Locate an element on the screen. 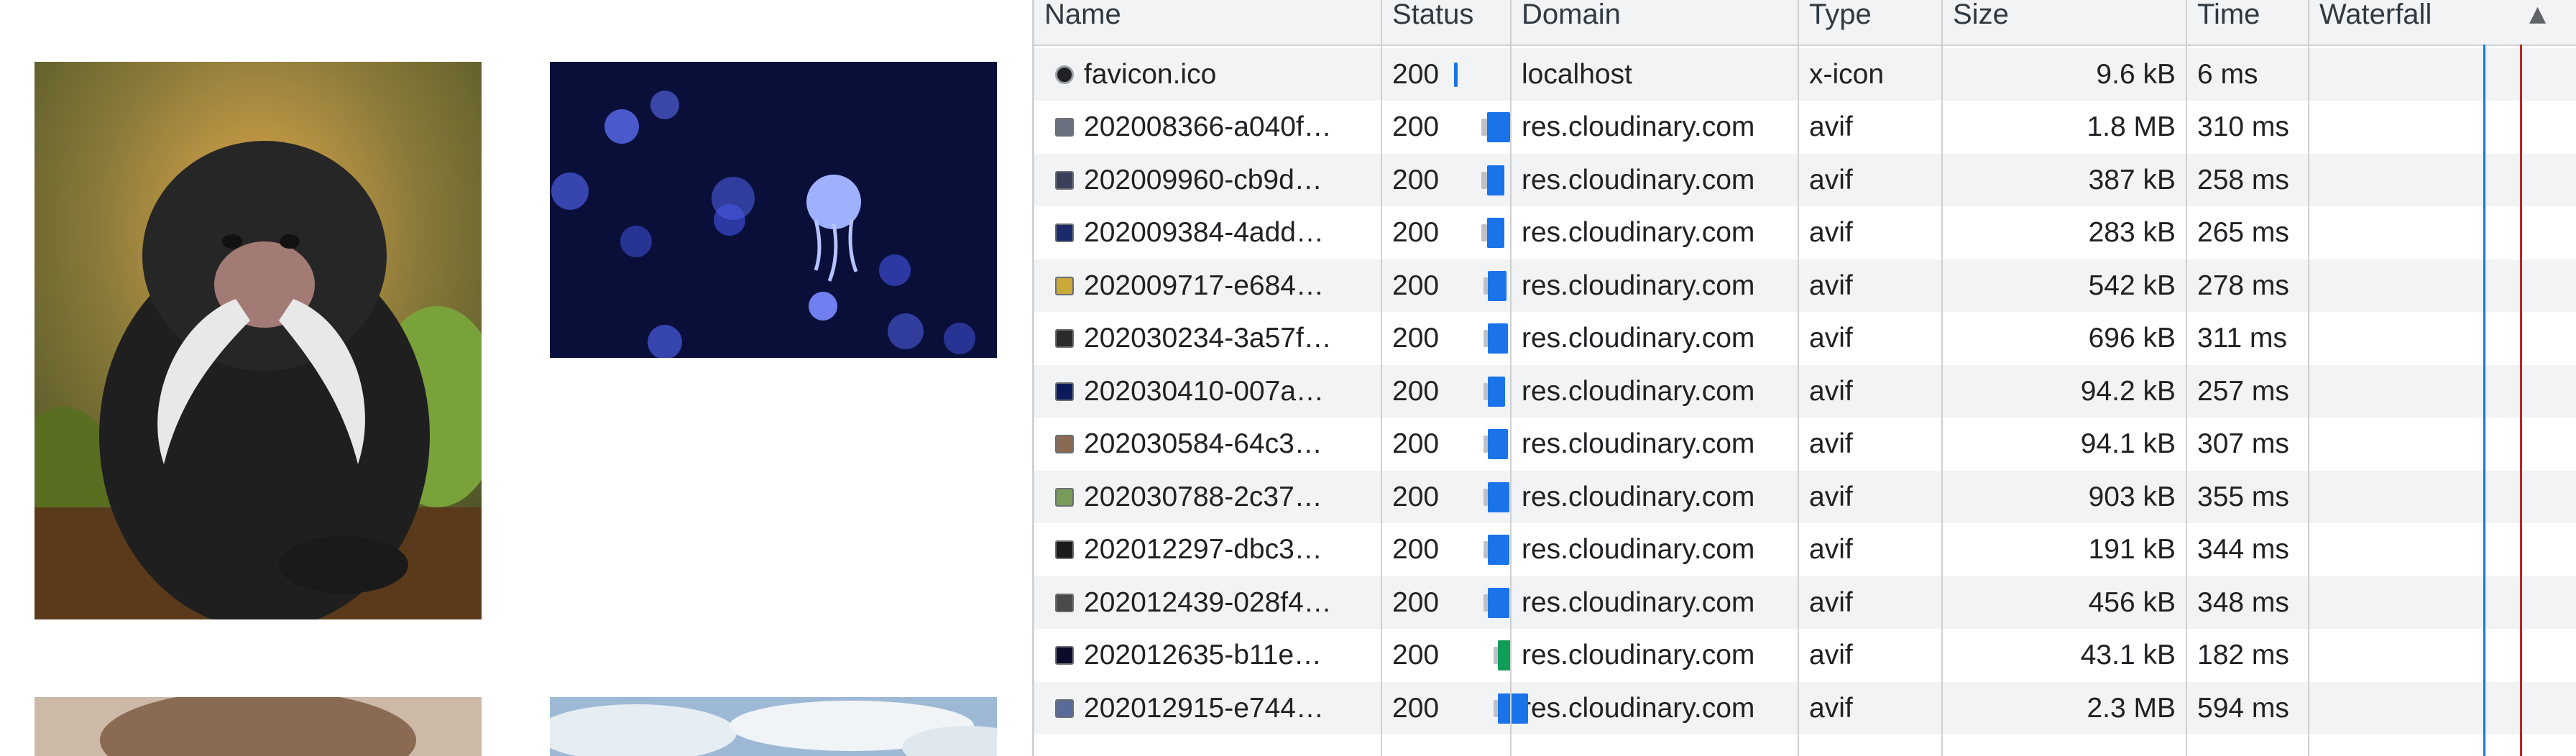 This screenshot has width=2576, height=756. monkey-photo is located at coordinates (258, 341).